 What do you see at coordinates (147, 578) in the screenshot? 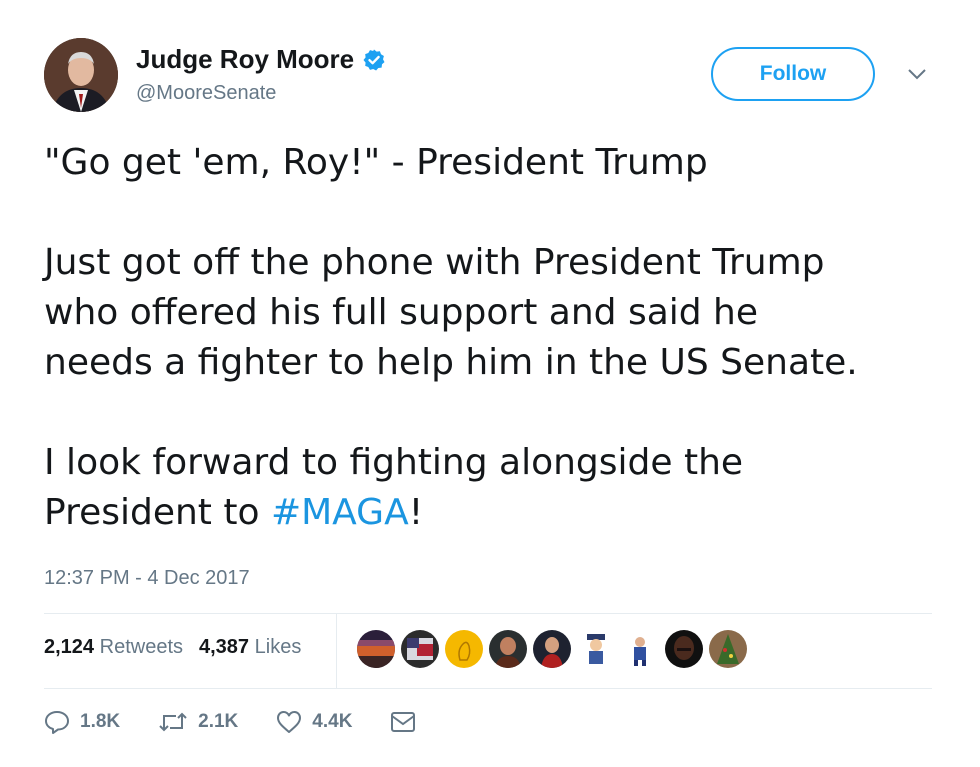
I see `tweet-timestamp: 12:37 PM - 4 Dec 2017` at bounding box center [147, 578].